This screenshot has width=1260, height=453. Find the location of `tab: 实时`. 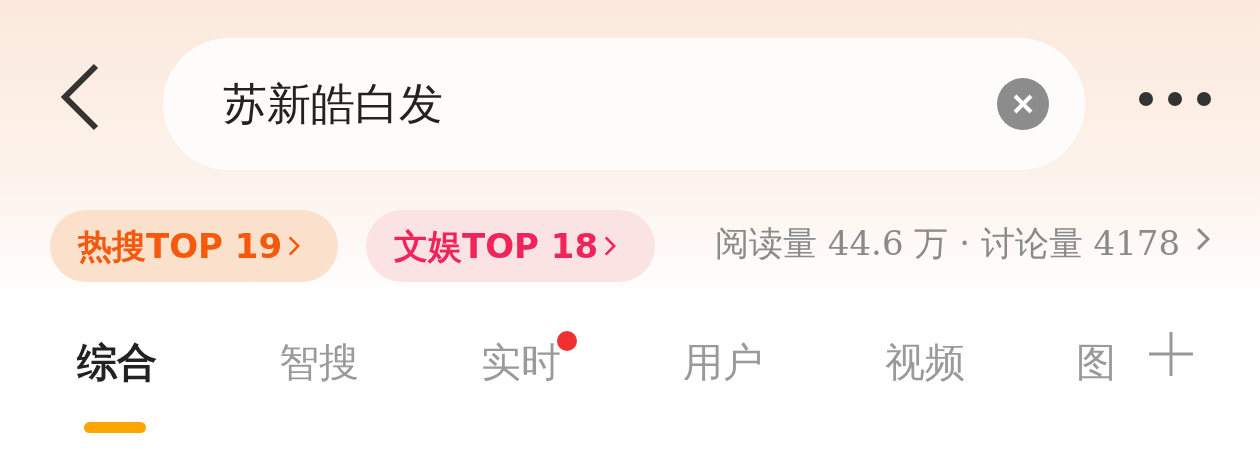

tab: 实时 is located at coordinates (521, 370).